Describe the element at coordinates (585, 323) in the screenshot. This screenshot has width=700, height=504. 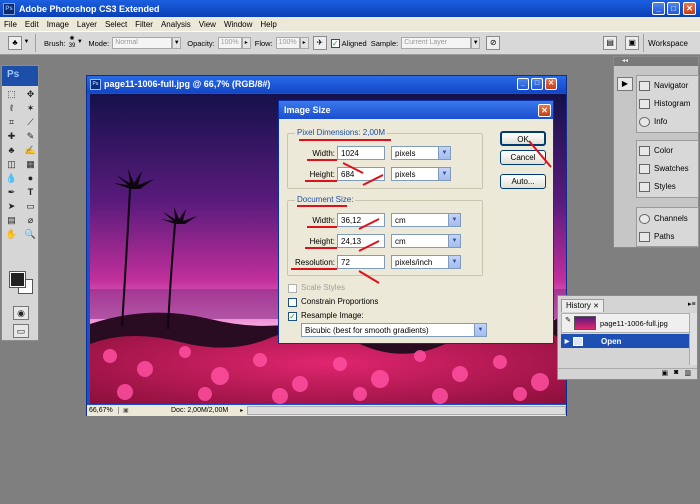
I see `snapshot-thumbnail` at that location.